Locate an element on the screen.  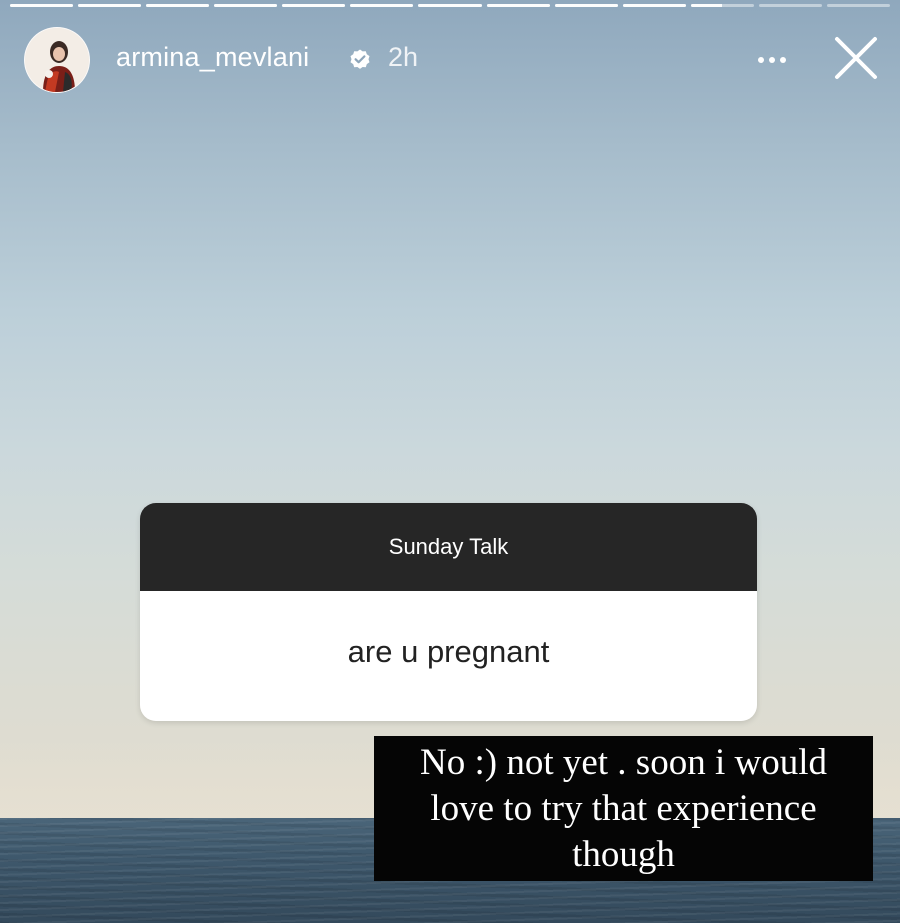
story-header: armina_mevlani 2h is located at coordinates (454, 58).